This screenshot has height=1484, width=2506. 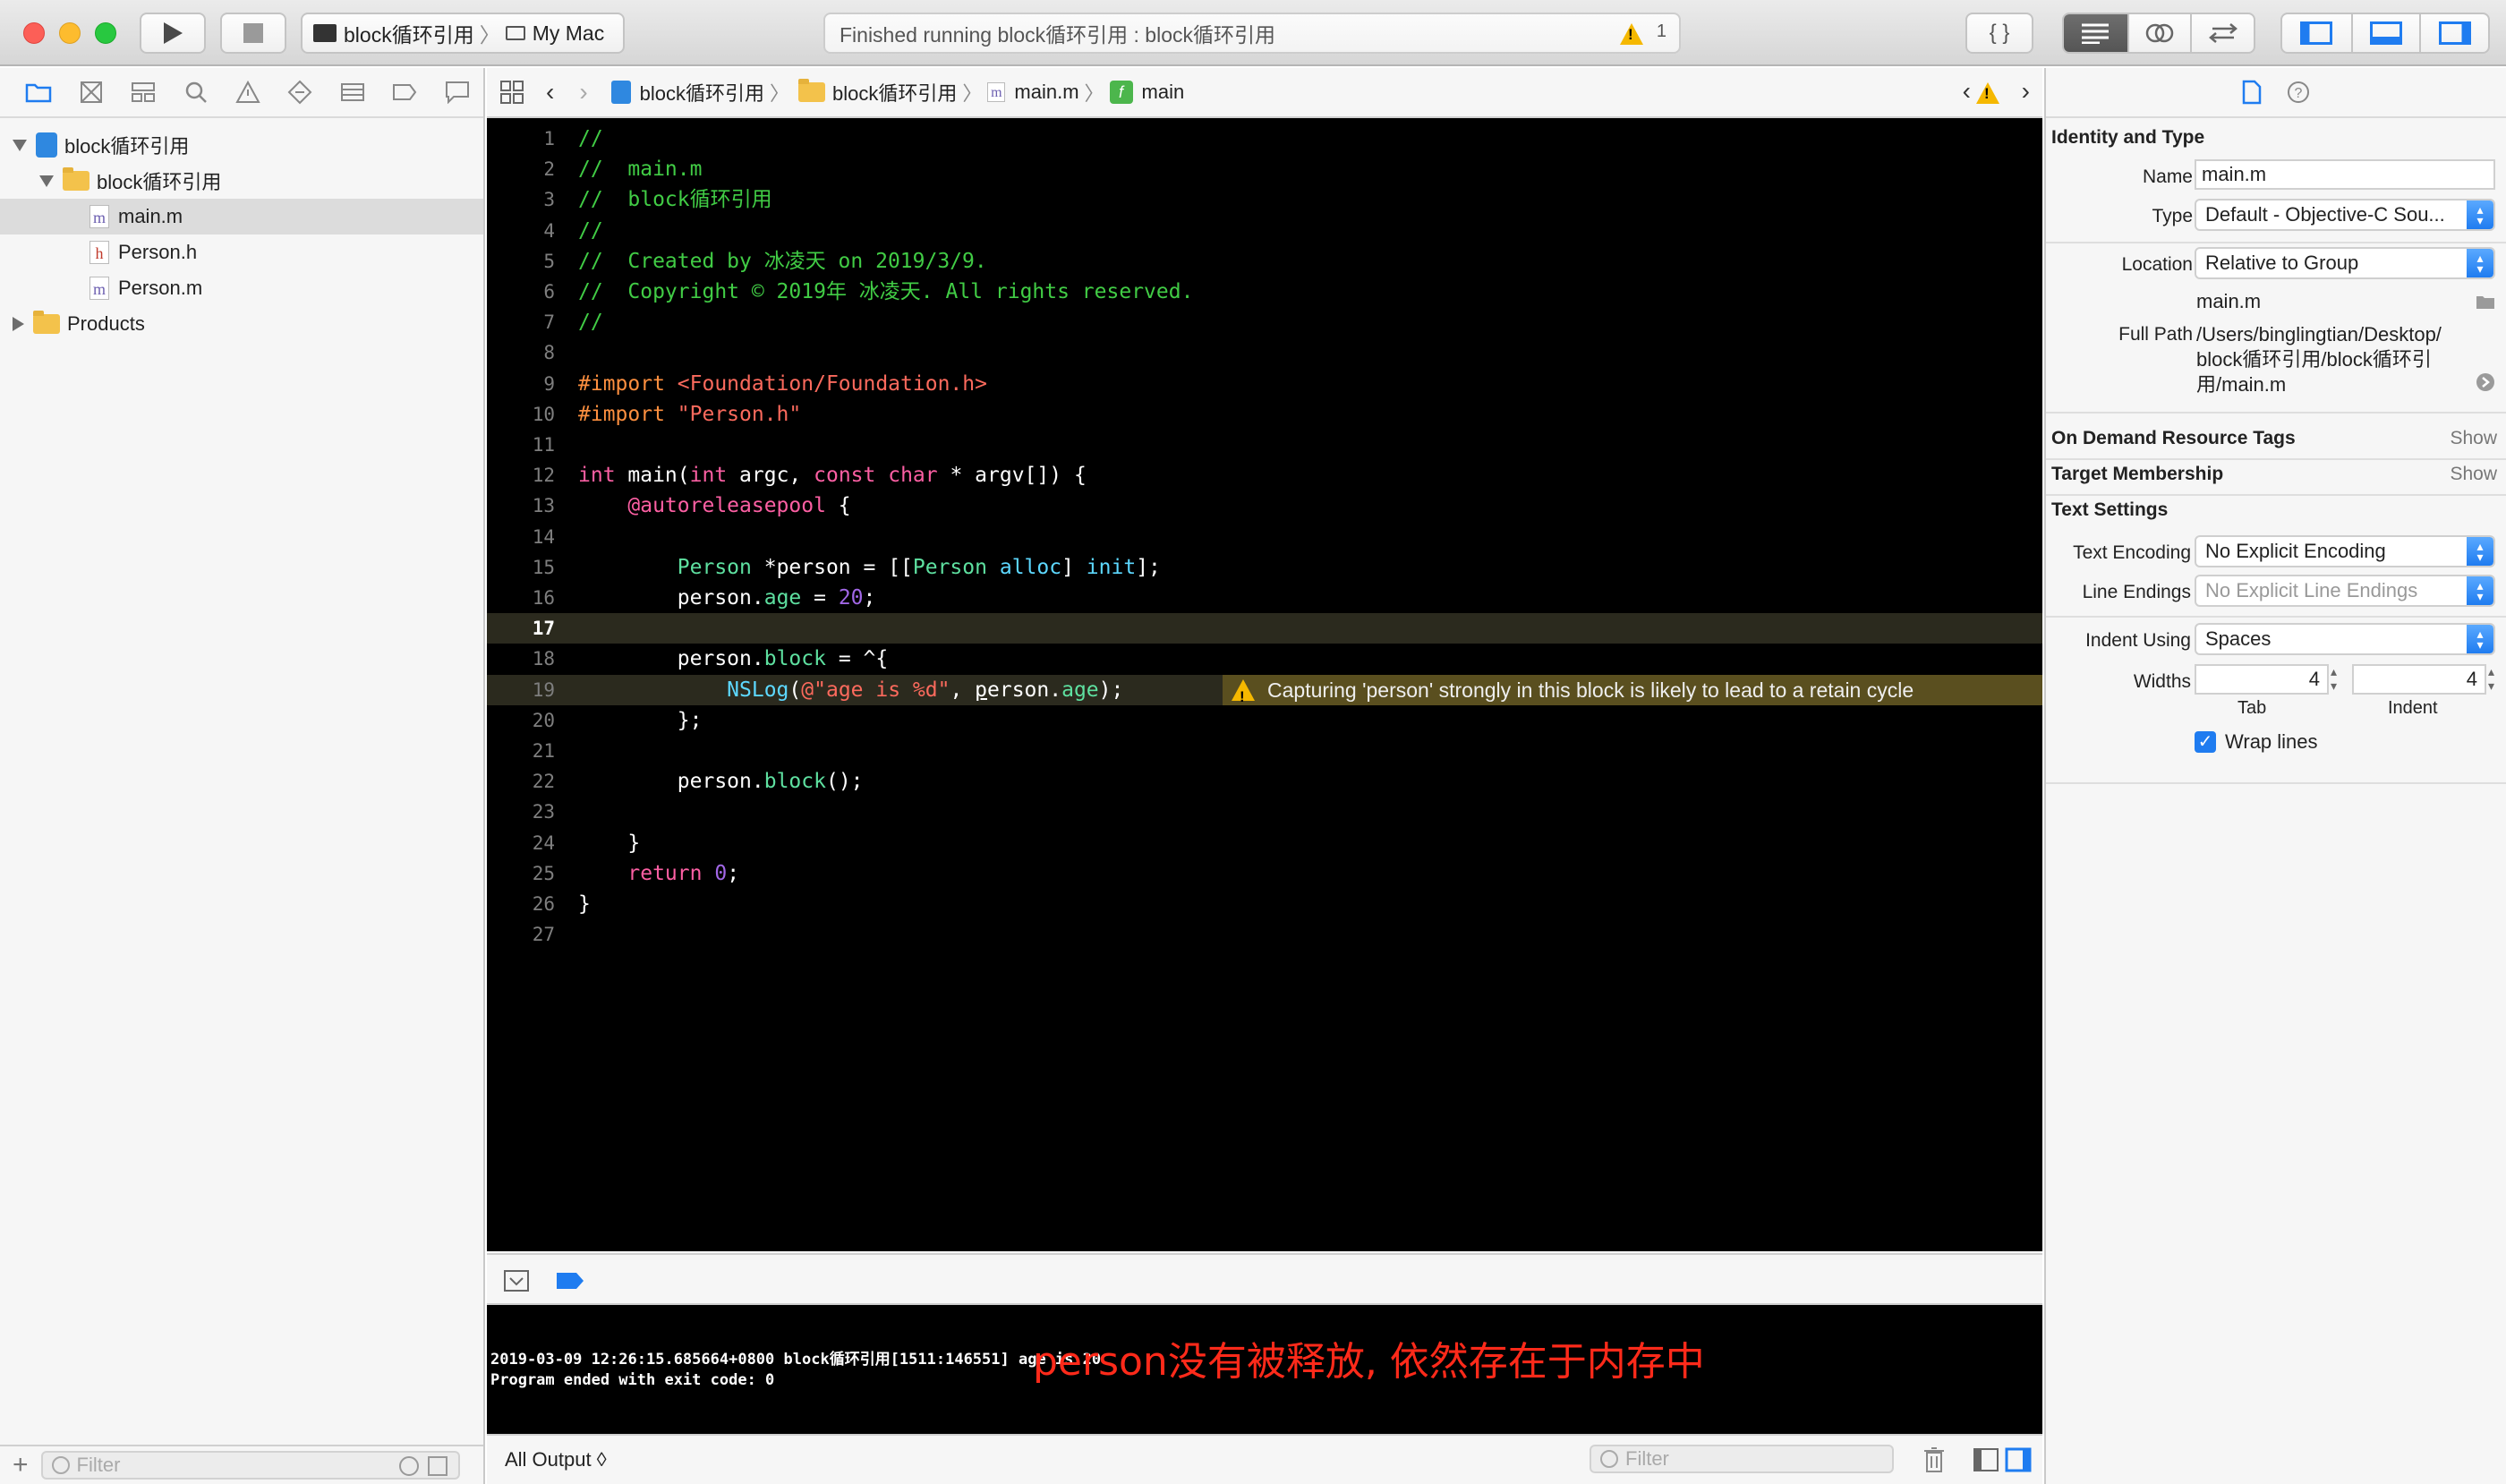 What do you see at coordinates (1987, 93) in the screenshot?
I see `issue-warning-icon` at bounding box center [1987, 93].